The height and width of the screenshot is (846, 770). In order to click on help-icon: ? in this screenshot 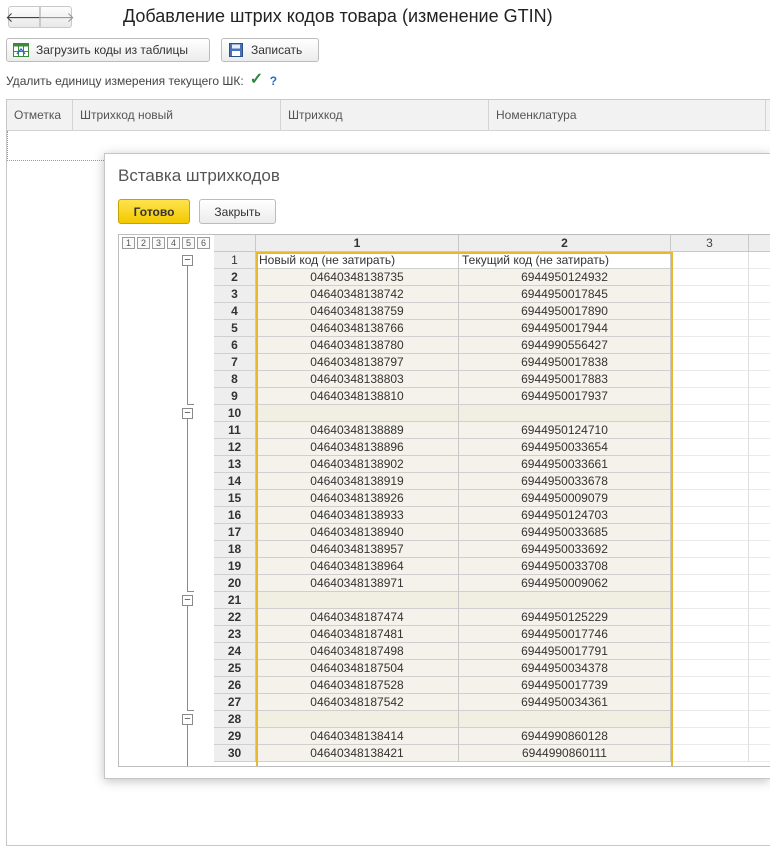, I will do `click(273, 81)`.